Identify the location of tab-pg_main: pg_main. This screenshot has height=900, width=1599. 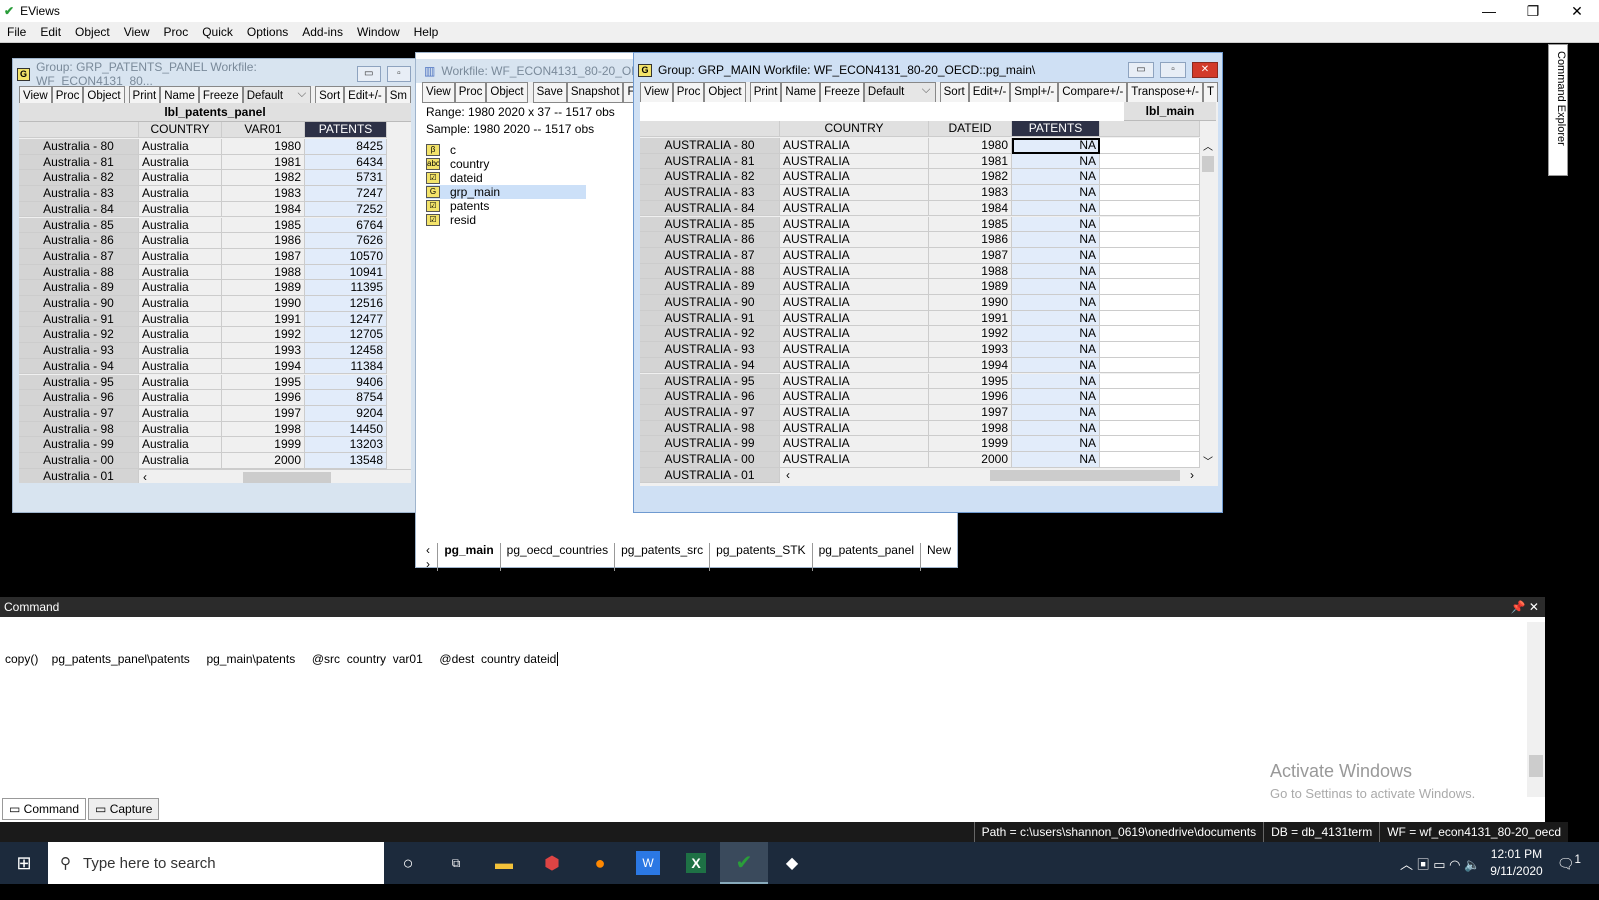
(468, 557).